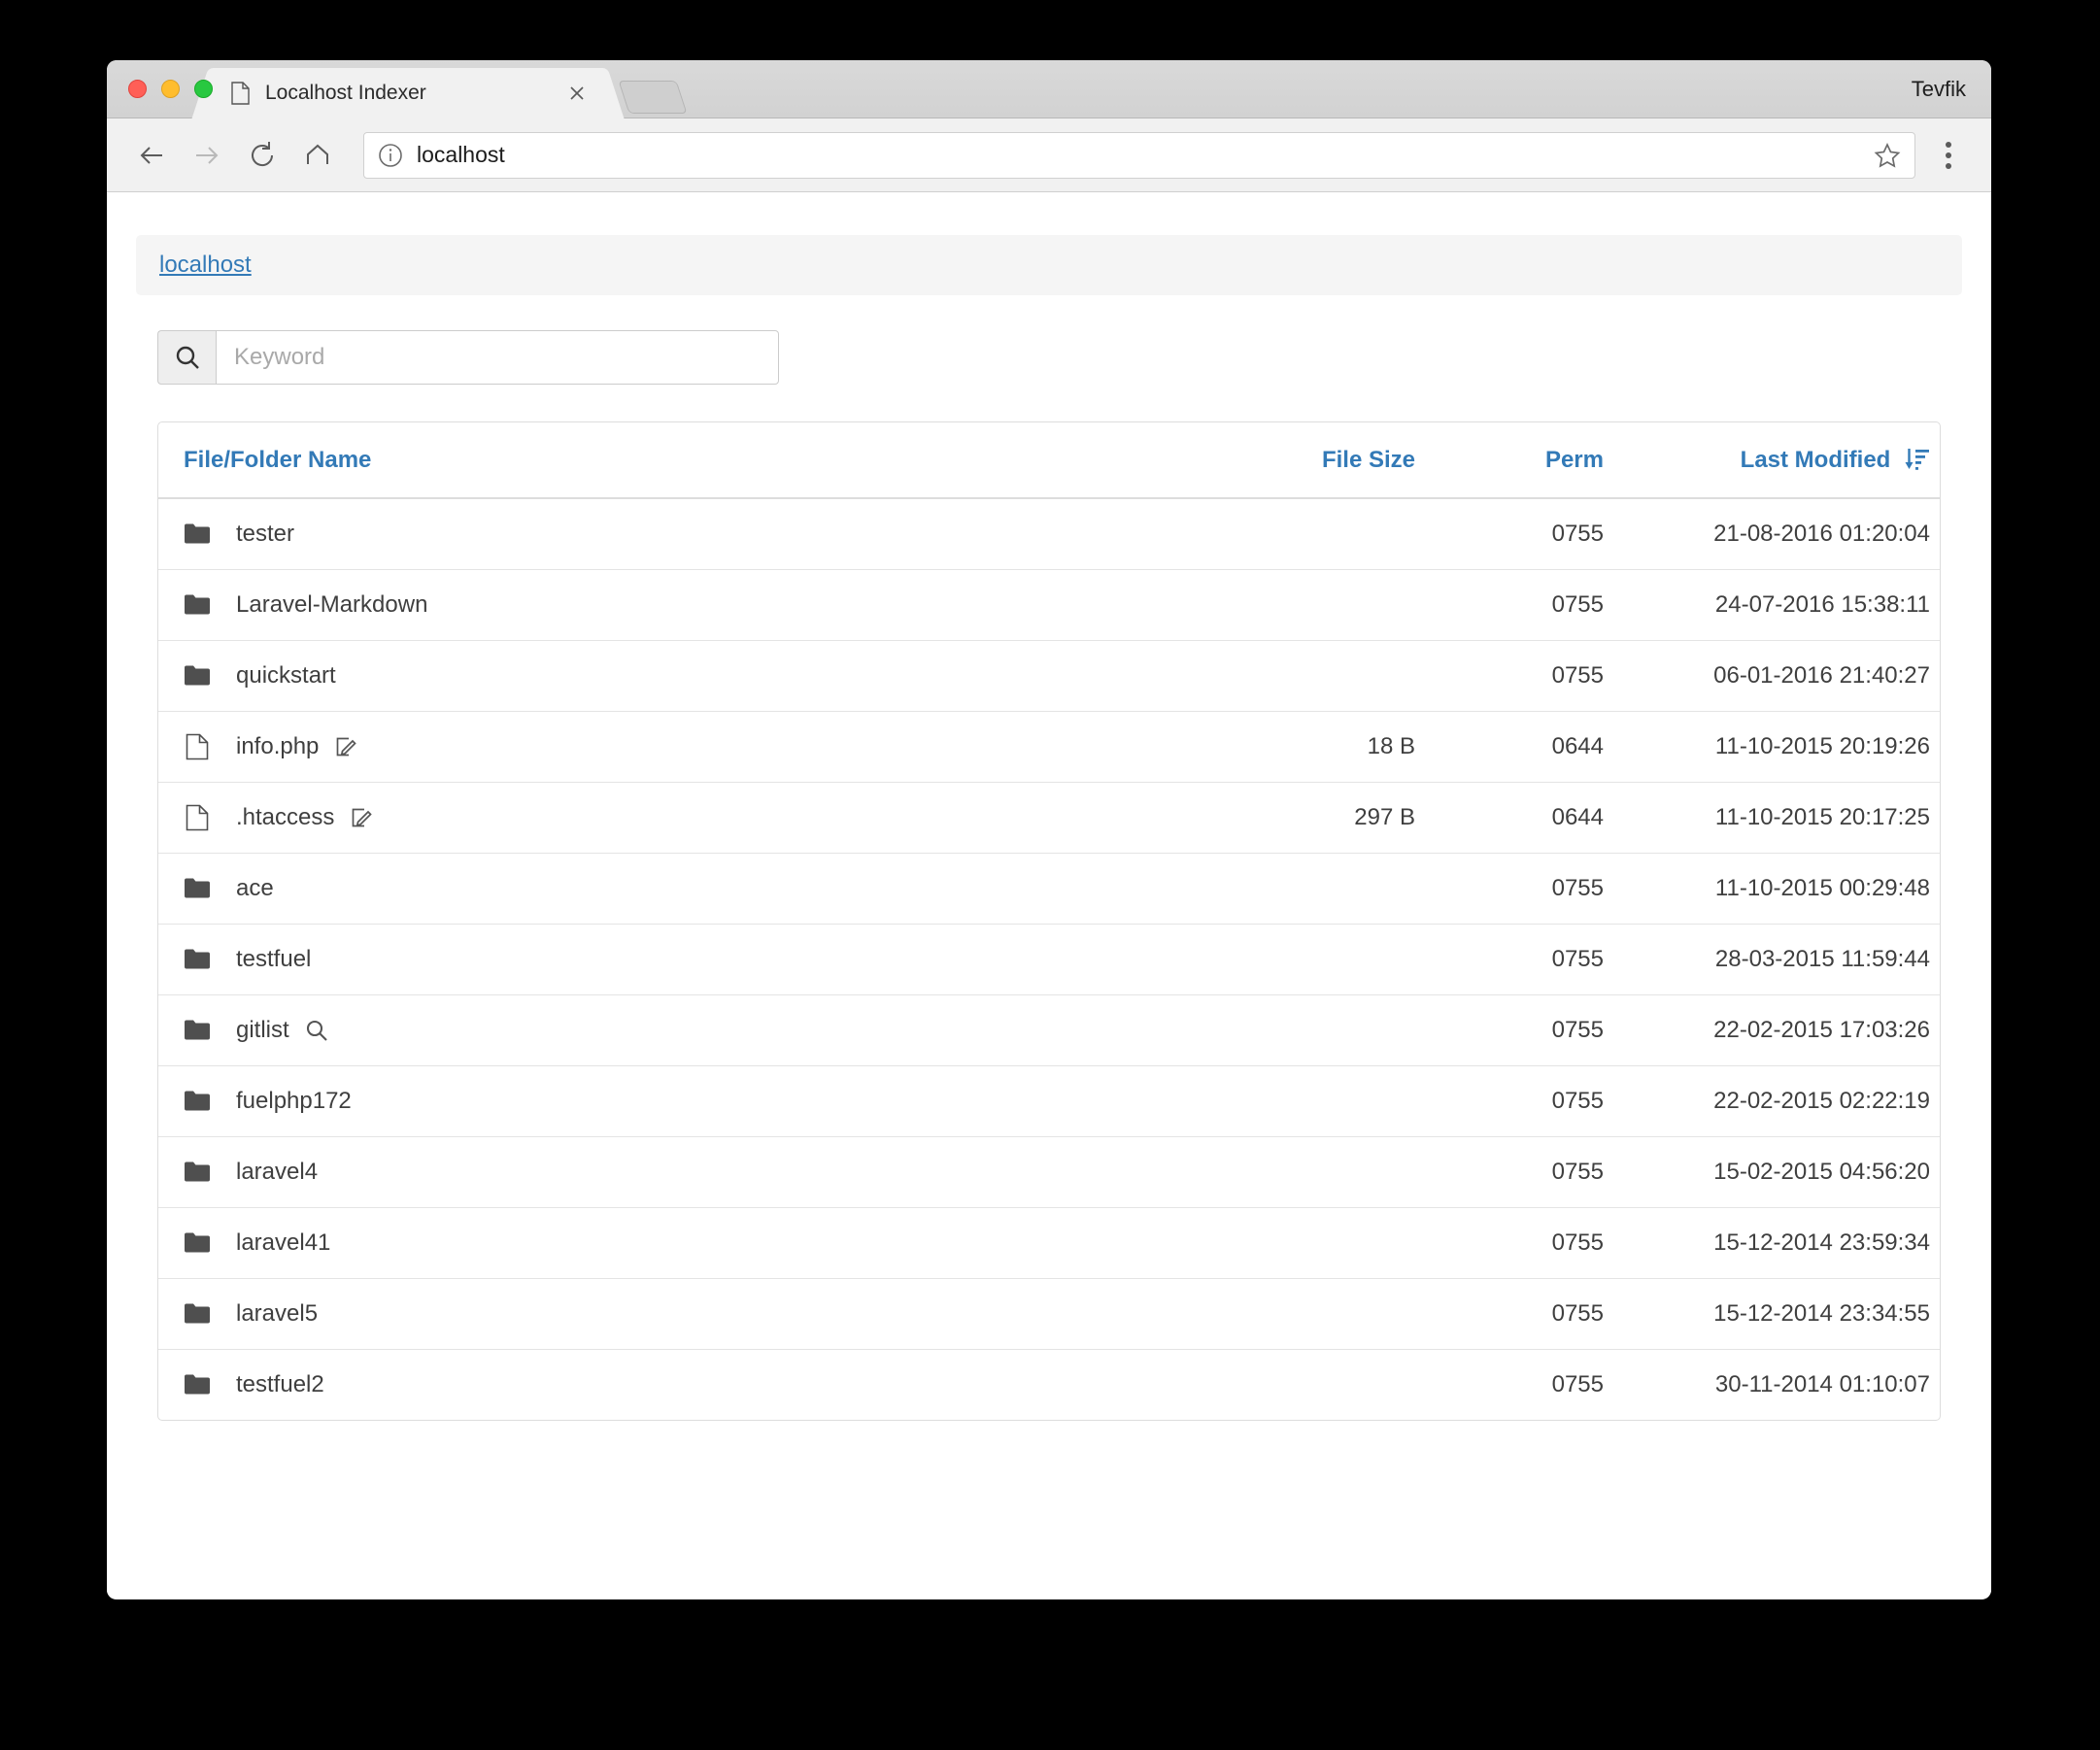 The image size is (2100, 1750). What do you see at coordinates (262, 156) in the screenshot?
I see `reload-icon` at bounding box center [262, 156].